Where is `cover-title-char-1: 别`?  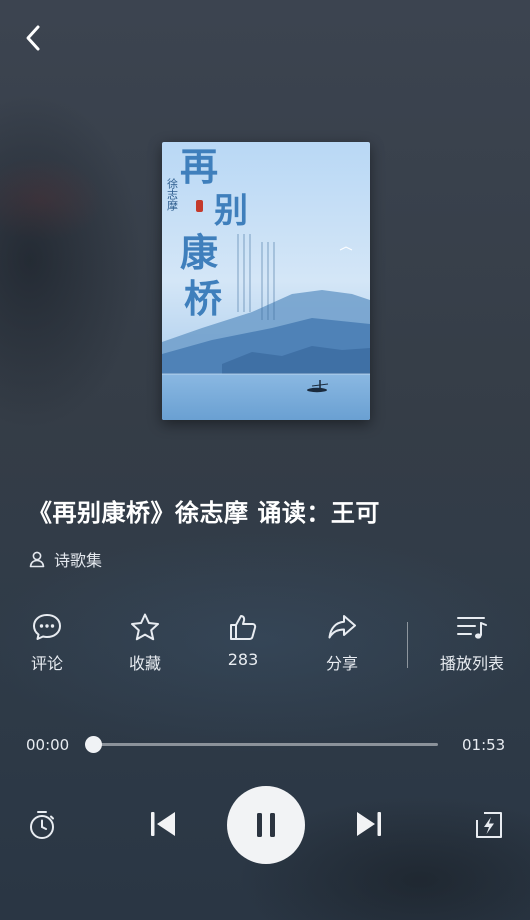
cover-title-char-1: 别 is located at coordinates (231, 211).